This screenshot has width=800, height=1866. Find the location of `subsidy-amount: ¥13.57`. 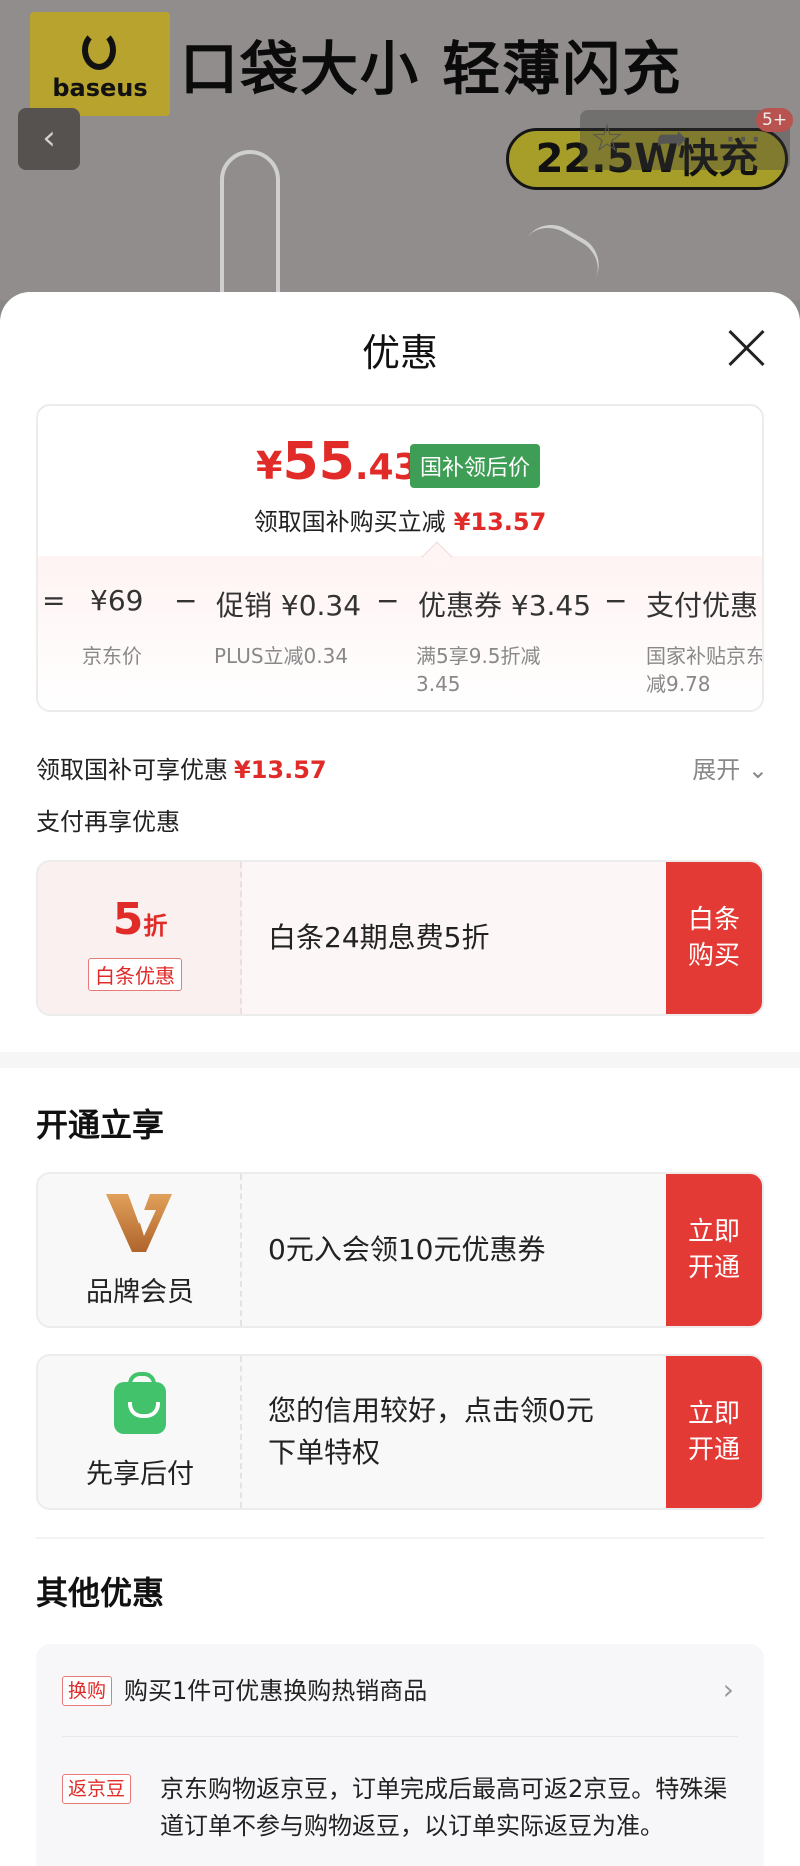

subsidy-amount: ¥13.57 is located at coordinates (500, 522).